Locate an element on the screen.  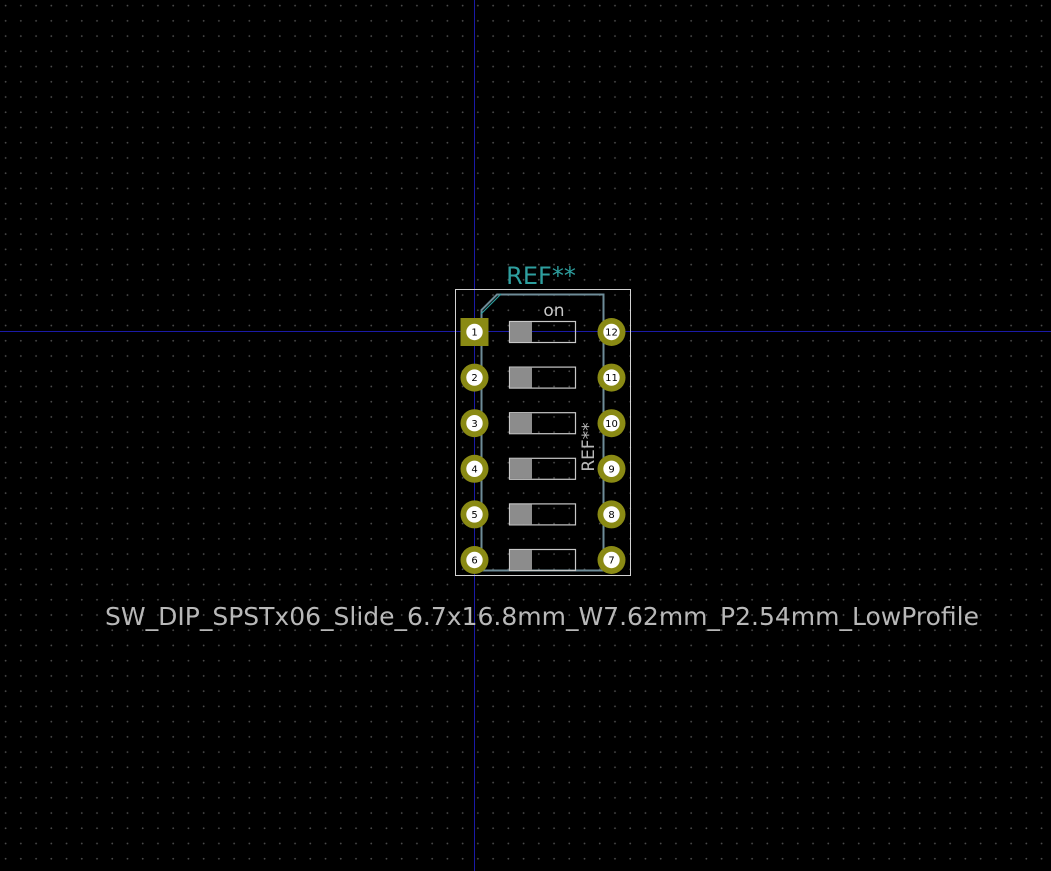
pad-8: 8 is located at coordinates (611, 514).